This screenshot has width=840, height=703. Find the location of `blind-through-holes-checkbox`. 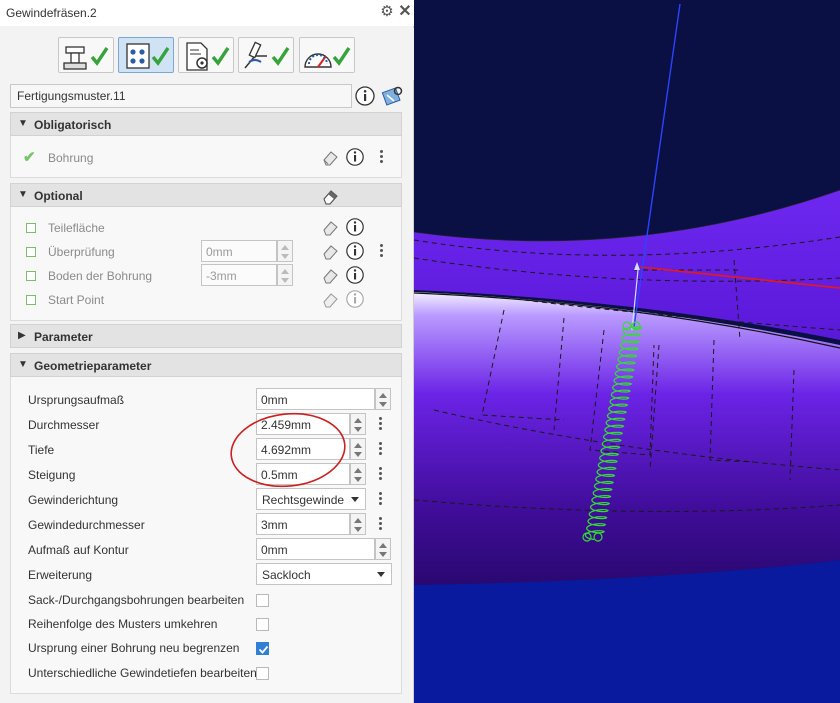

blind-through-holes-checkbox is located at coordinates (262, 600).